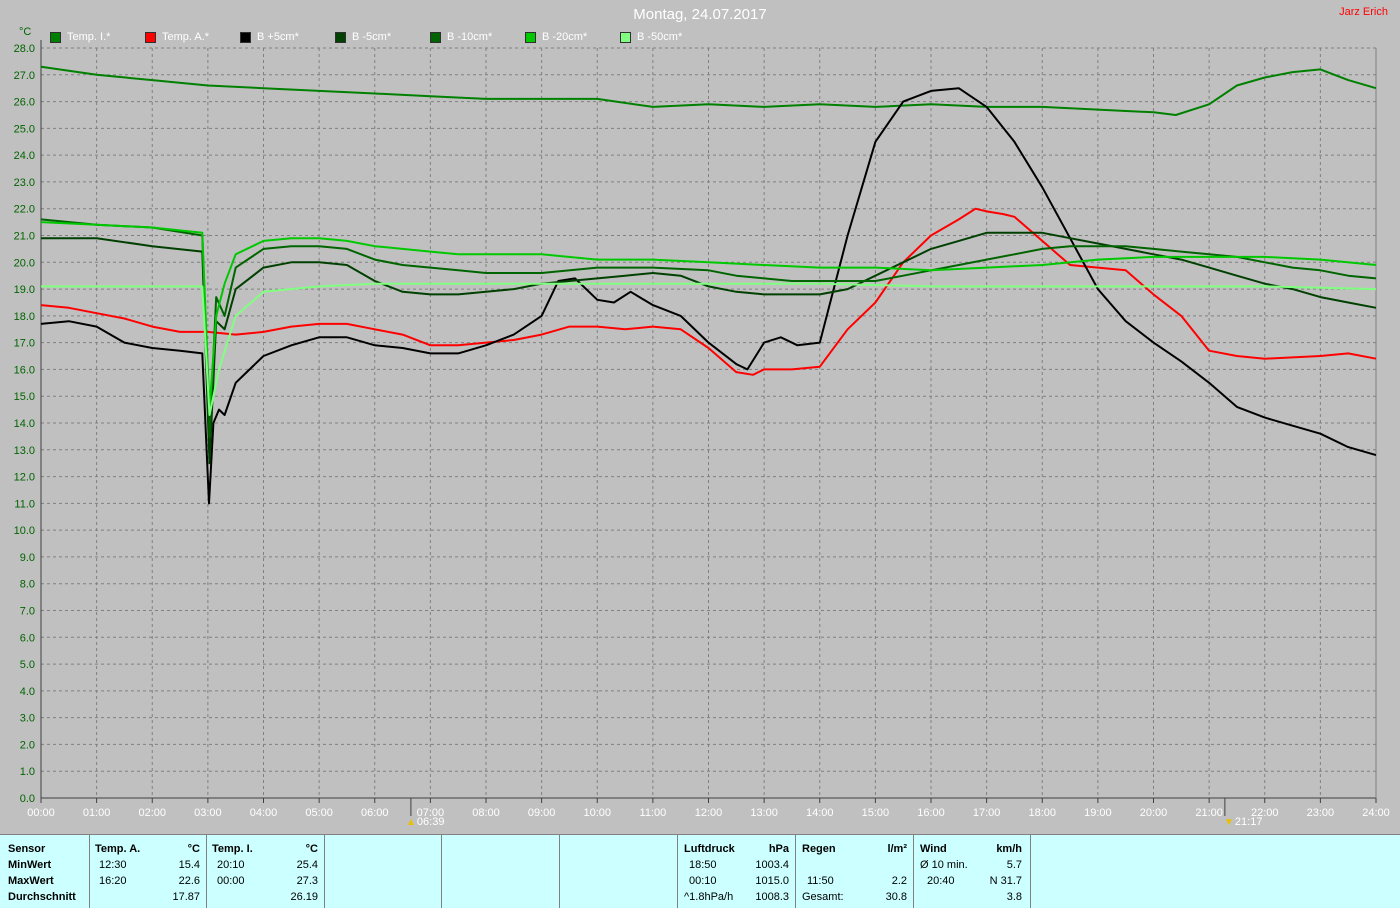  I want to click on x-tick-label: 08:00, so click(486, 813).